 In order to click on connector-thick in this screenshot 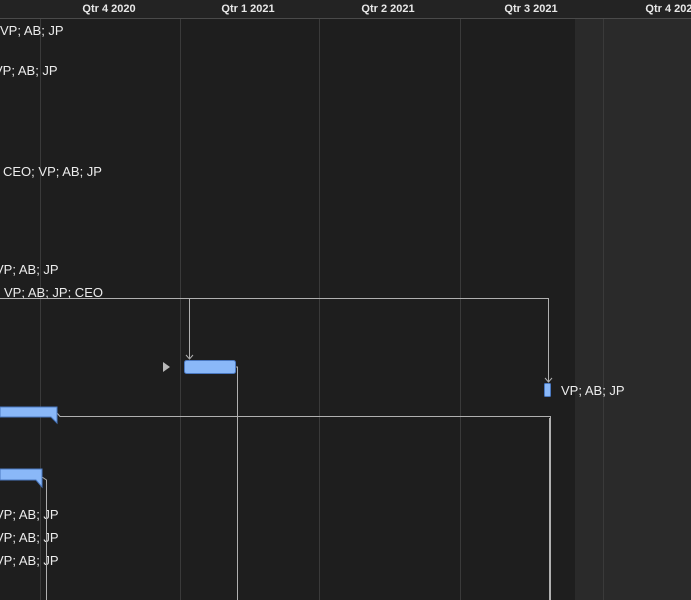, I will do `click(550, 509)`.